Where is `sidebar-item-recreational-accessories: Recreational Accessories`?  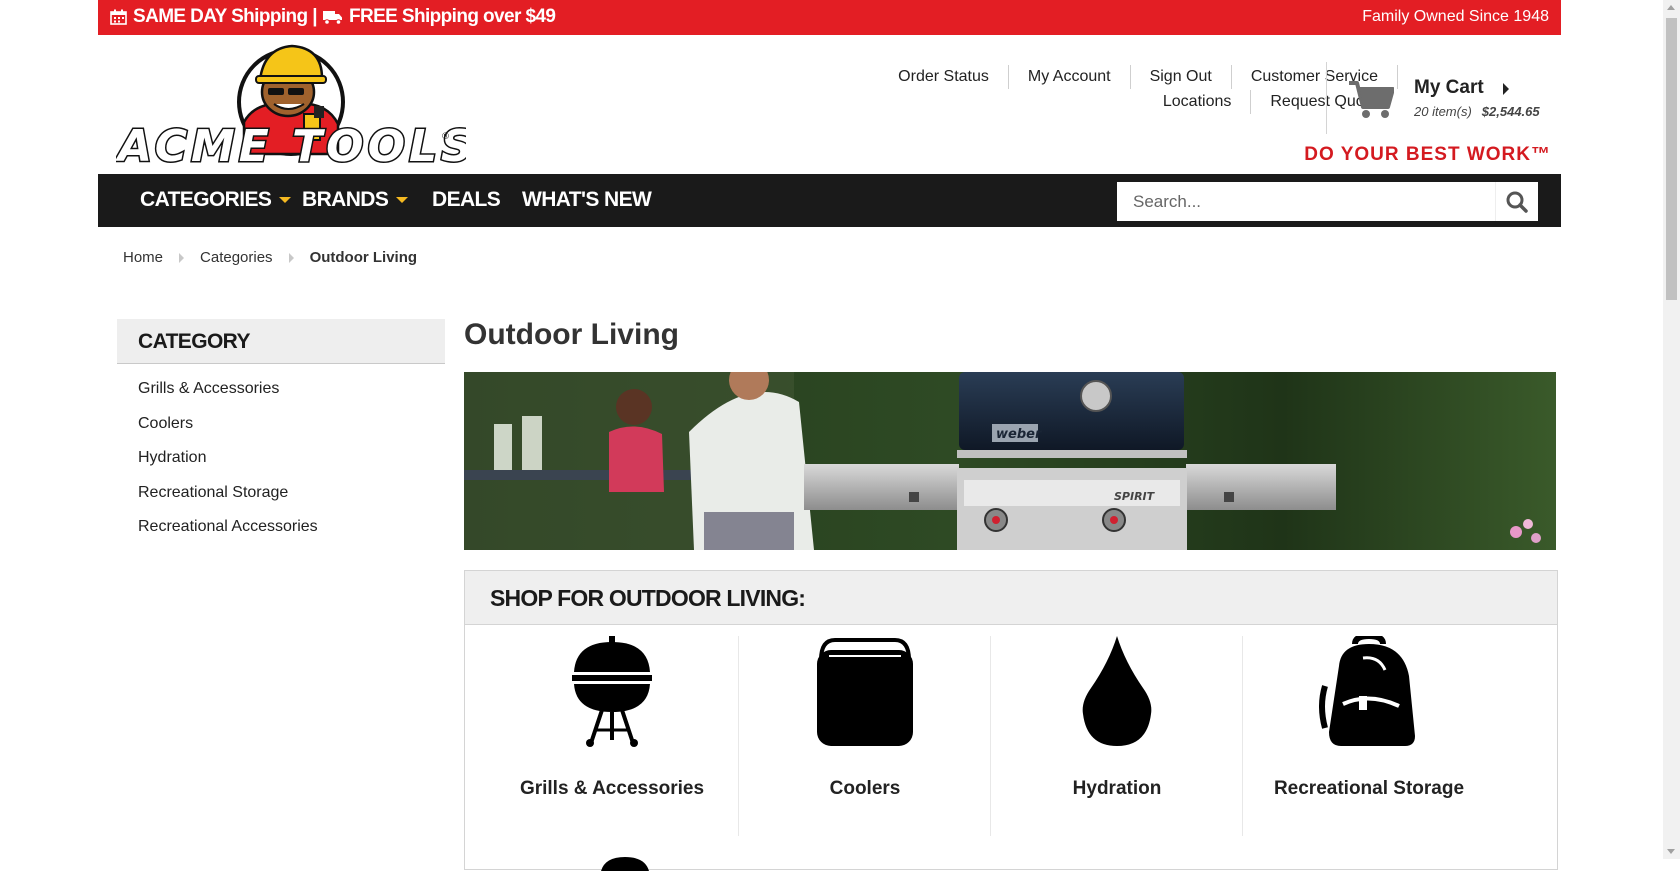
sidebar-item-recreational-accessories: Recreational Accessories is located at coordinates (228, 535).